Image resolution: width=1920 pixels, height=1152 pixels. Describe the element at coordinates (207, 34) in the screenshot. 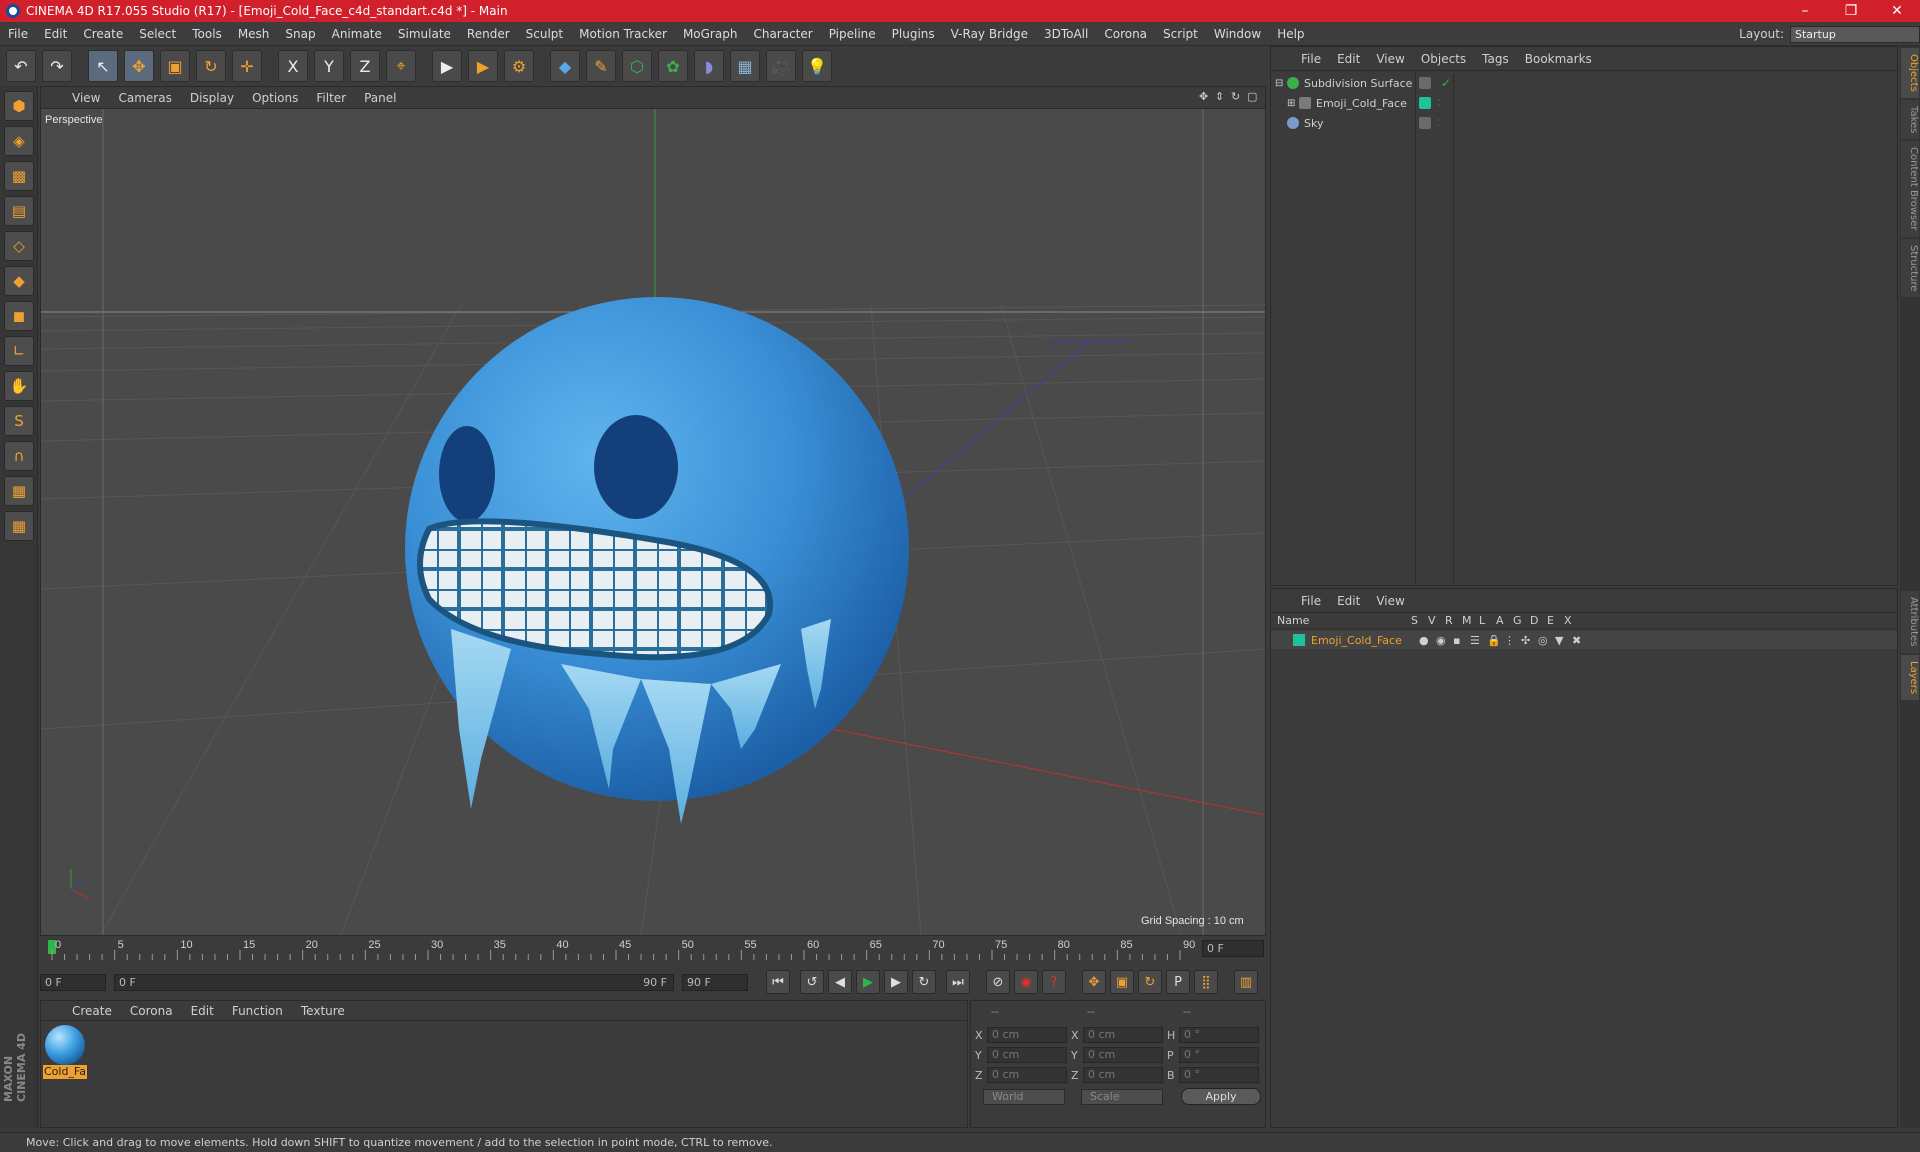

I see `menu-tools: Tools` at that location.